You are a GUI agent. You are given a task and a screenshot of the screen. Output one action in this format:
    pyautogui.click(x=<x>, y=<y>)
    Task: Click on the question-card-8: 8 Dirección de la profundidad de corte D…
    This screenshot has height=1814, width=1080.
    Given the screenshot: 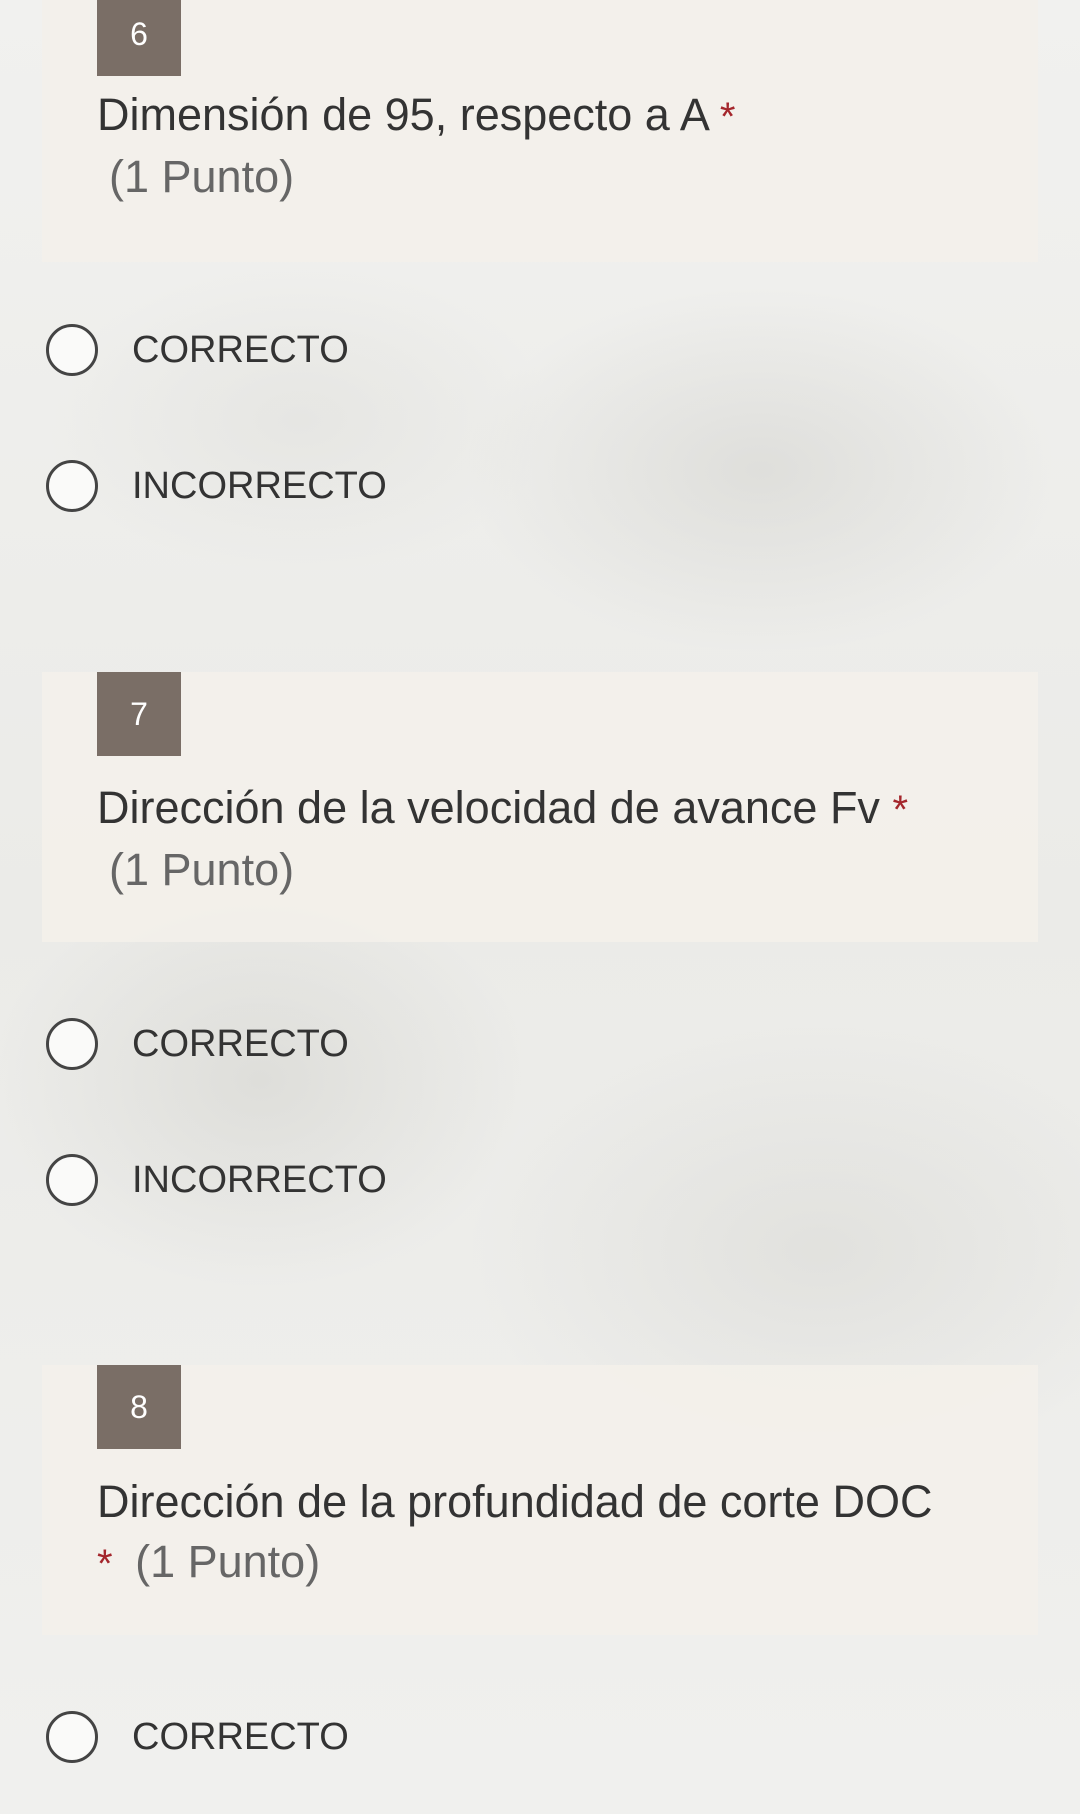 What is the action you would take?
    pyautogui.click(x=540, y=1500)
    